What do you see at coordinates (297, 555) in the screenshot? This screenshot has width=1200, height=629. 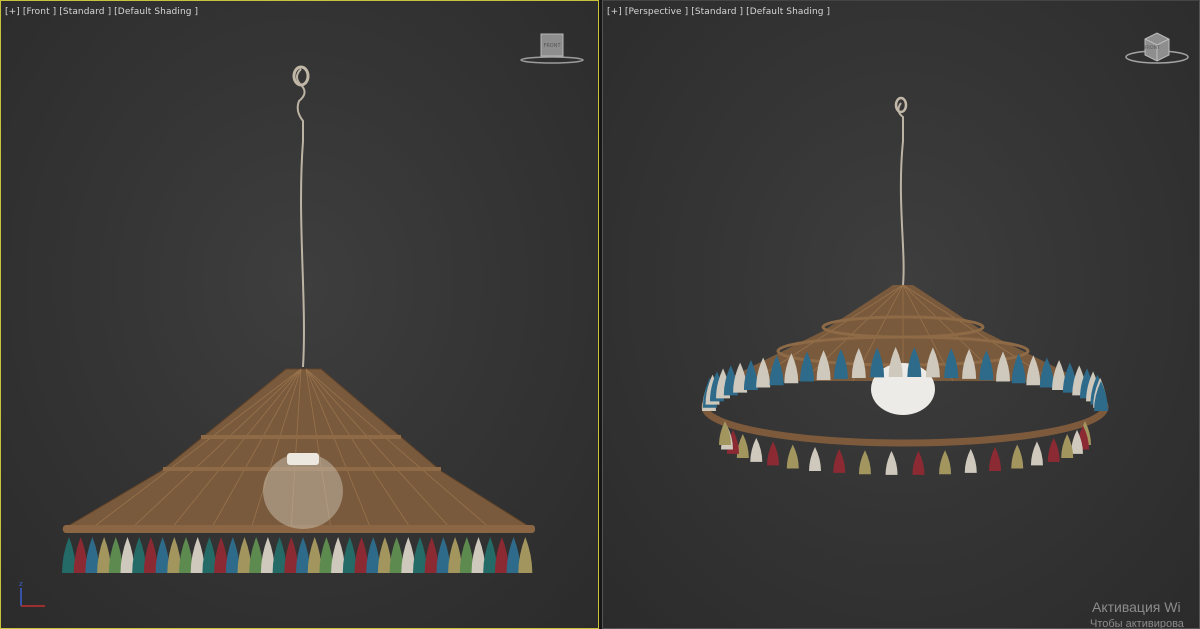 I see `tassel-row` at bounding box center [297, 555].